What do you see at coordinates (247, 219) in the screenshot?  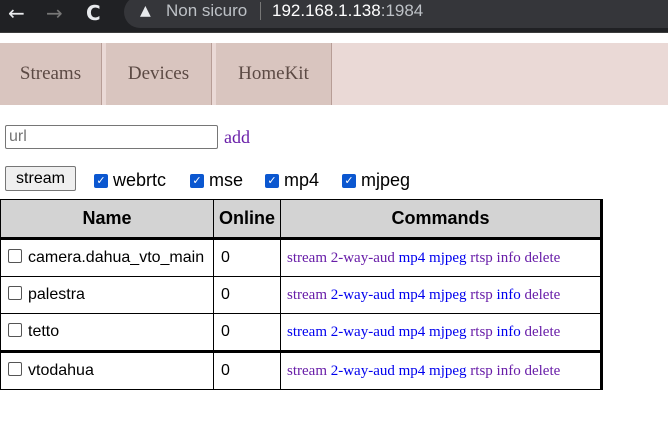 I see `header-online: Online` at bounding box center [247, 219].